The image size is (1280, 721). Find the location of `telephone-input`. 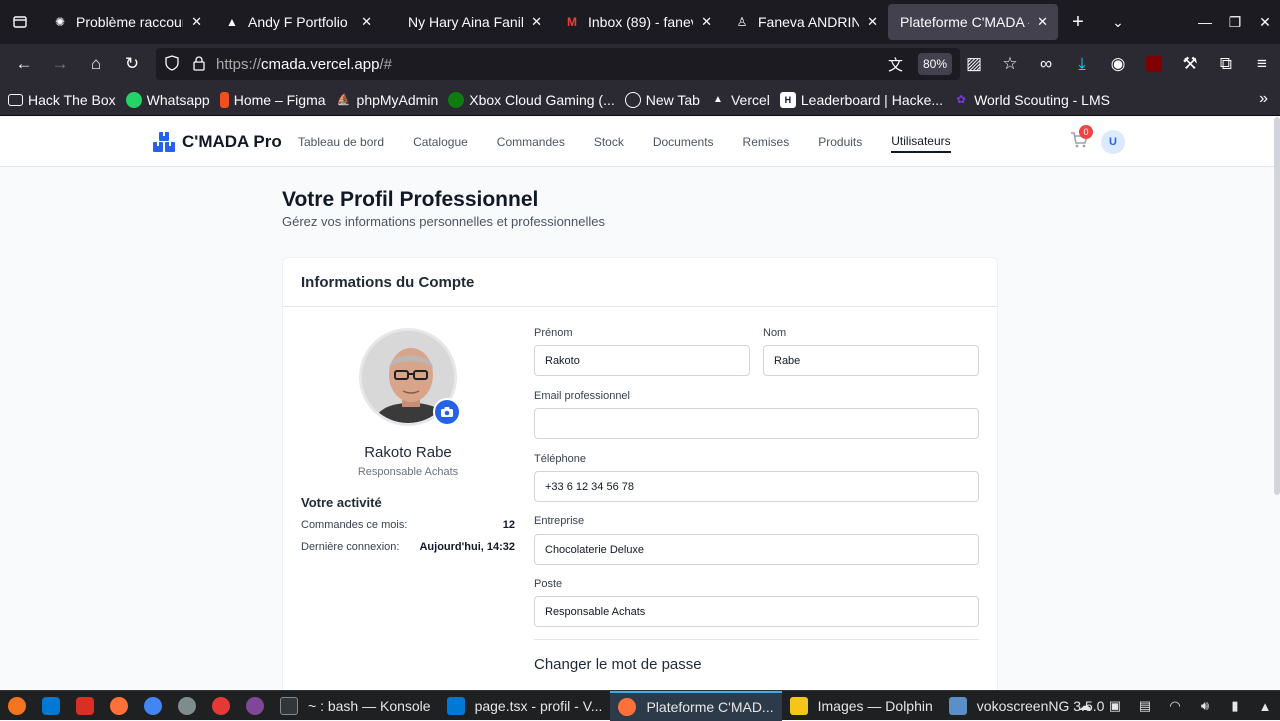

telephone-input is located at coordinates (756, 486).